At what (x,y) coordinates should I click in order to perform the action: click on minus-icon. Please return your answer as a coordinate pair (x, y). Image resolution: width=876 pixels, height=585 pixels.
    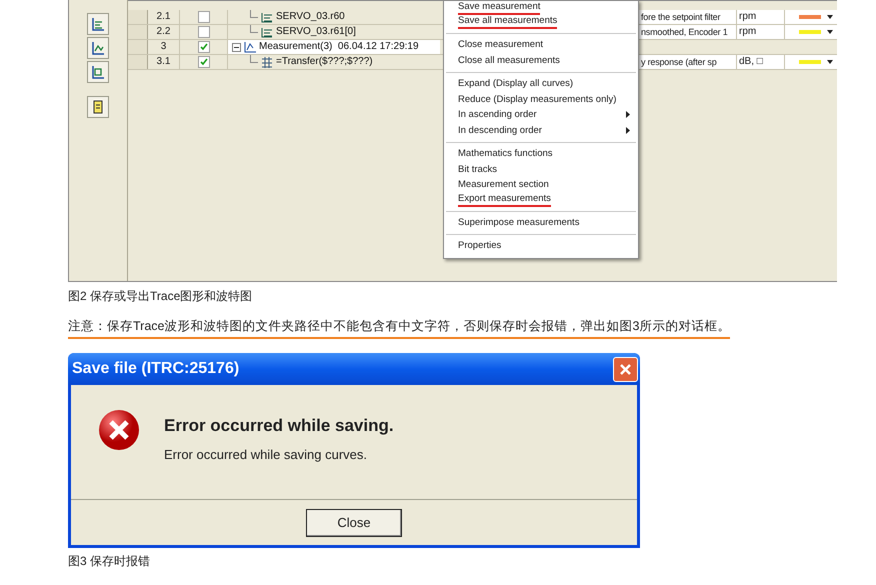
    Looking at the image, I should click on (236, 47).